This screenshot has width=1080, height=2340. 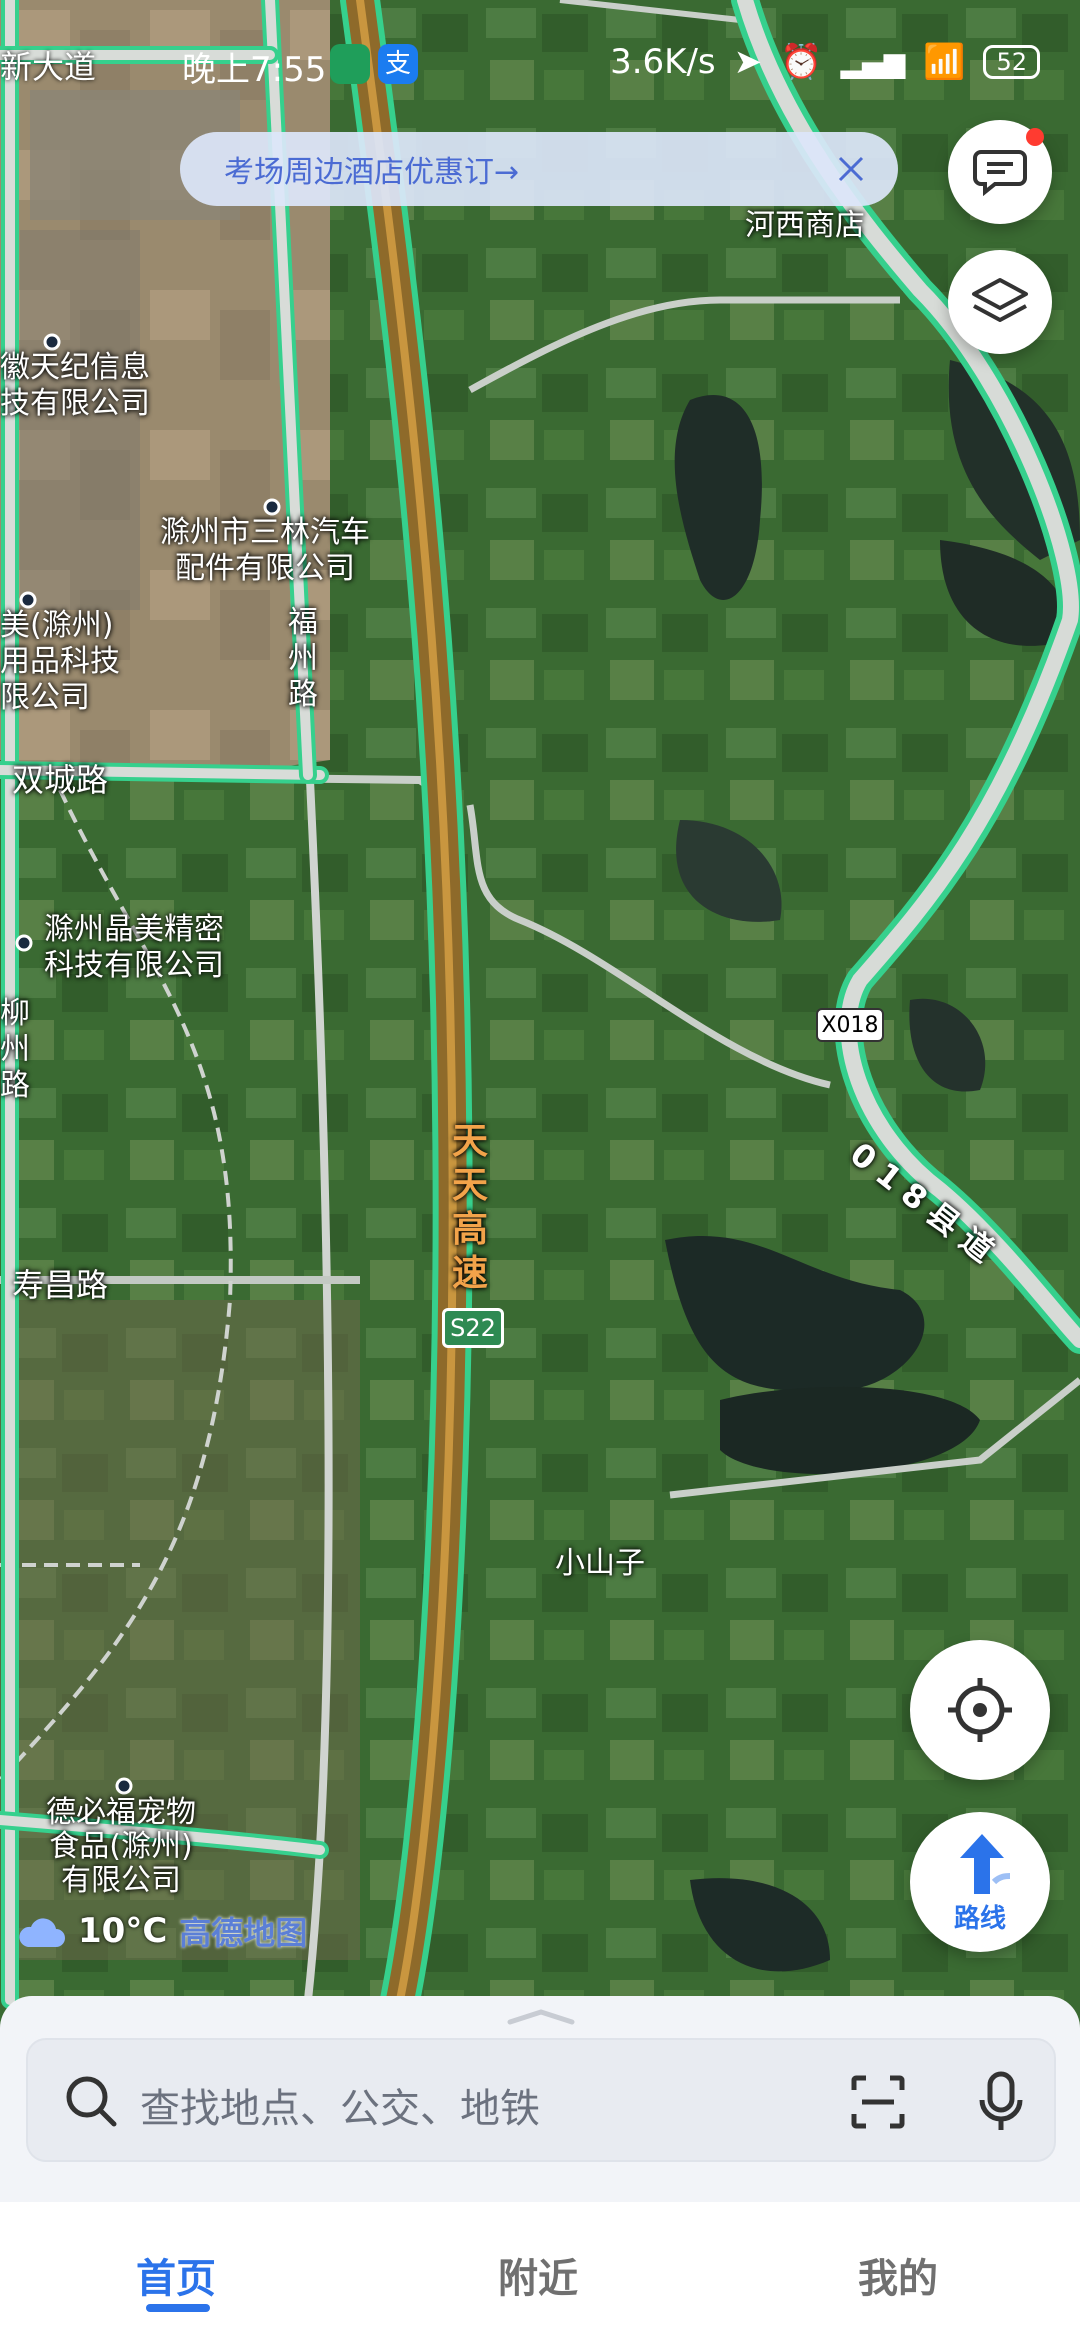 I want to click on search-bar: 查找地点、公交、地铁, so click(x=541, y=2100).